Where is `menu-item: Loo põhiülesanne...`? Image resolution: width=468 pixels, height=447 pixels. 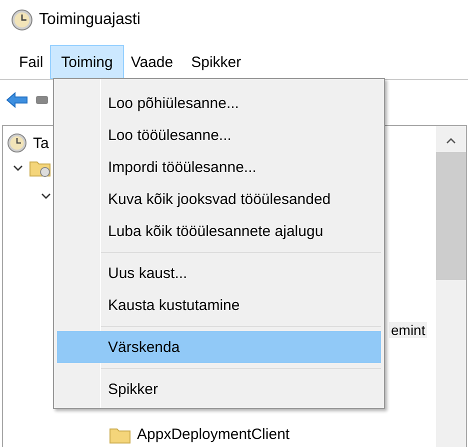
menu-item: Loo põhiülesanne... is located at coordinates (219, 103).